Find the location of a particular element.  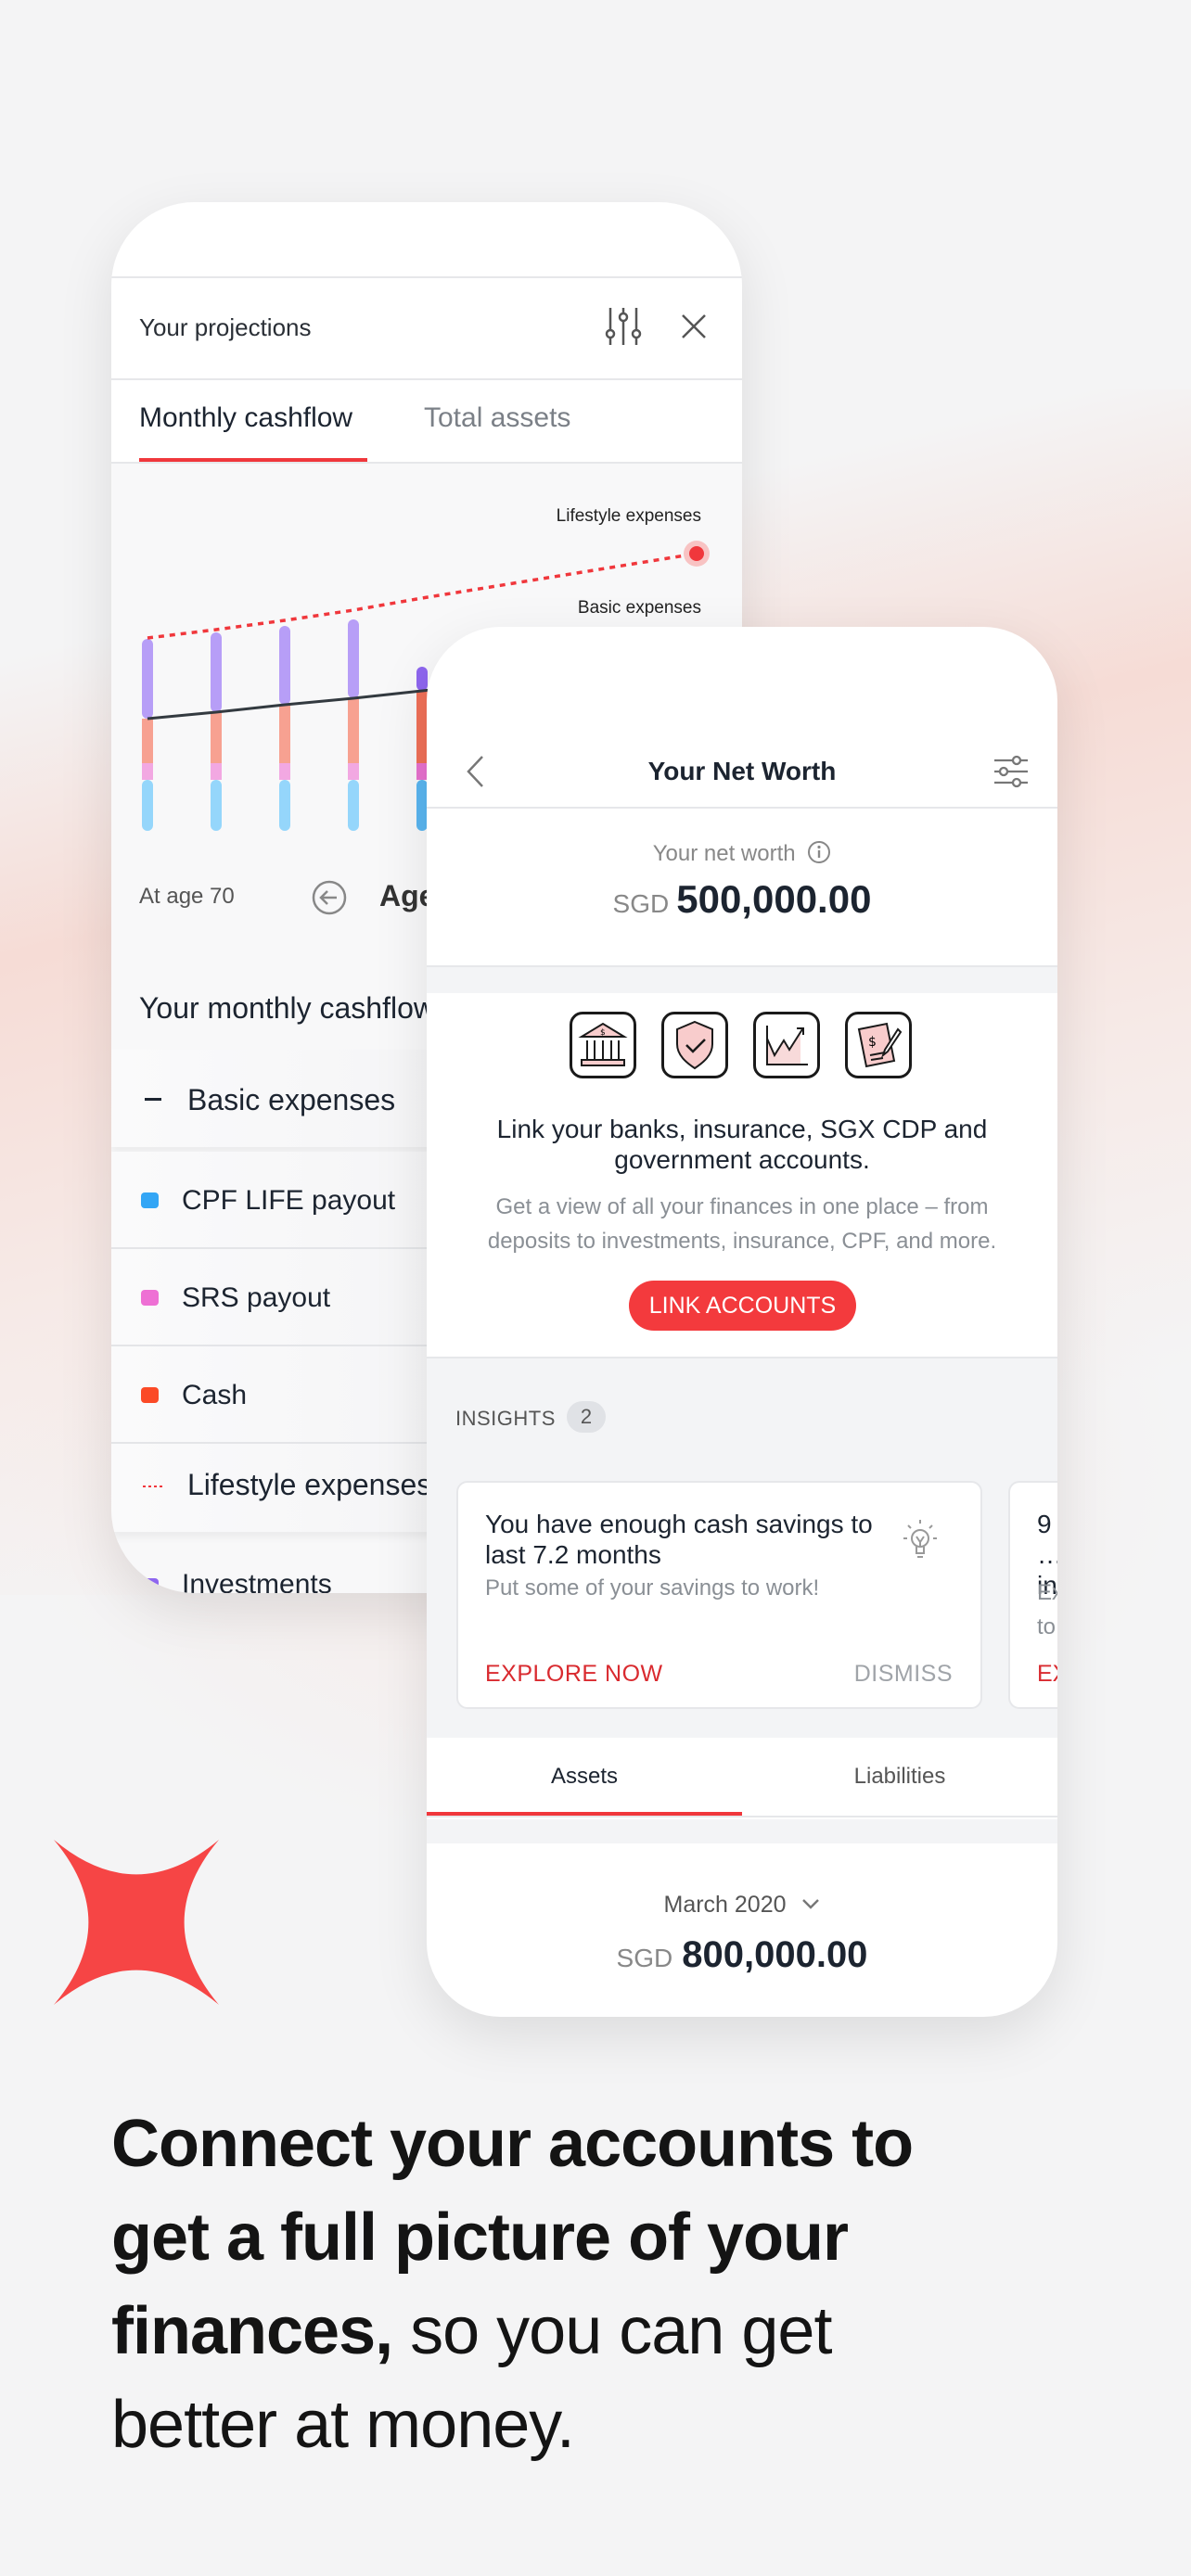

legend-label: CPF LIFE payout is located at coordinates (289, 1200).